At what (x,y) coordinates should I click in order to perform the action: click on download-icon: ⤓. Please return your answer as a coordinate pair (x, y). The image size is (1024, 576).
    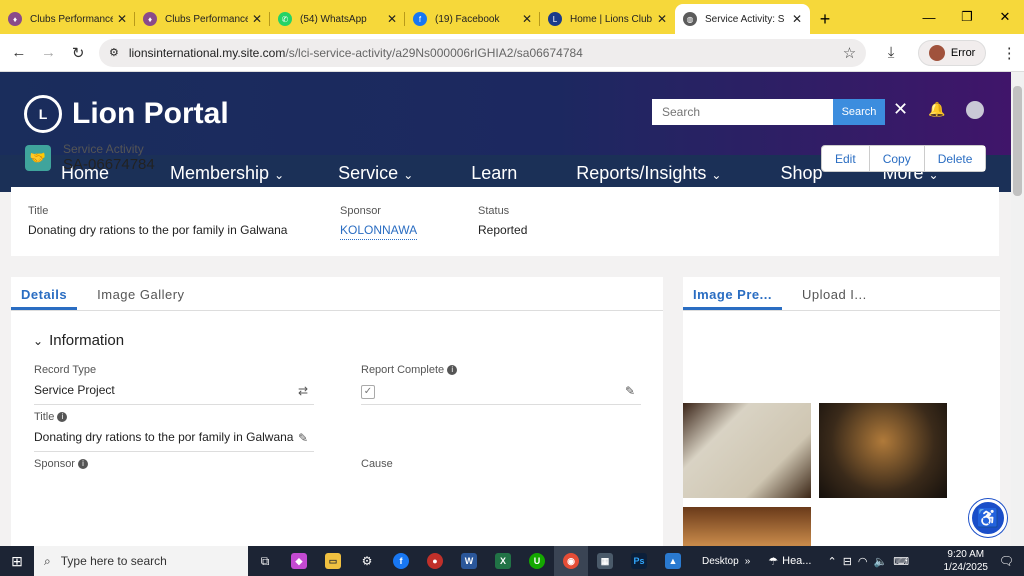
    Looking at the image, I should click on (891, 52).